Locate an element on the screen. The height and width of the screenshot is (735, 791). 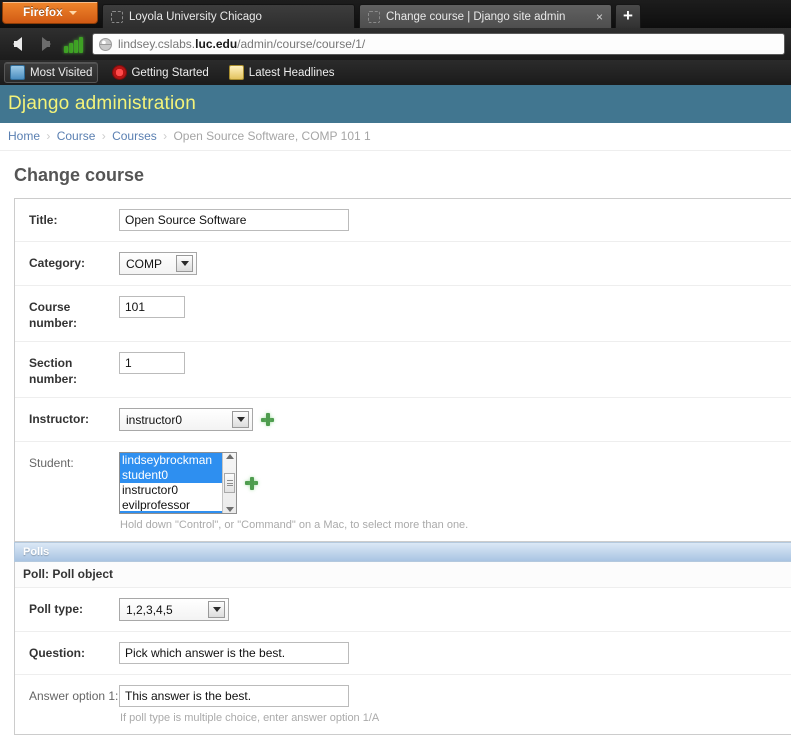
instructor-select: instructor0 is located at coordinates (186, 419).